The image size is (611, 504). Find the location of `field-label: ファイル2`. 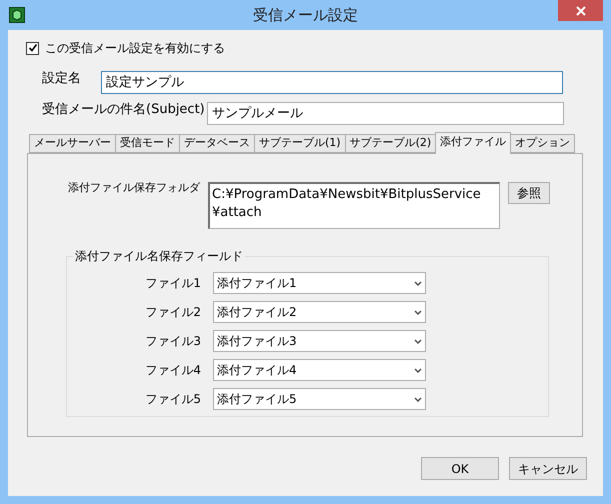

field-label: ファイル2 is located at coordinates (173, 312).